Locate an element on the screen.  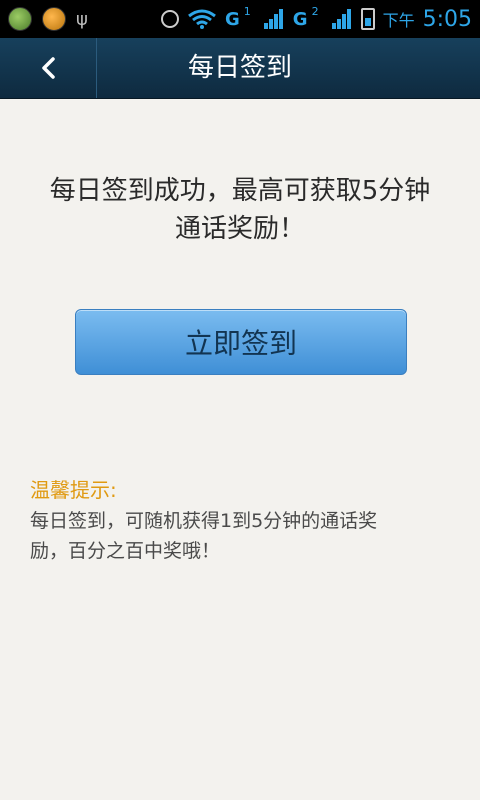
tip-line: 励，百分之百中奖哦！ is located at coordinates (125, 551).